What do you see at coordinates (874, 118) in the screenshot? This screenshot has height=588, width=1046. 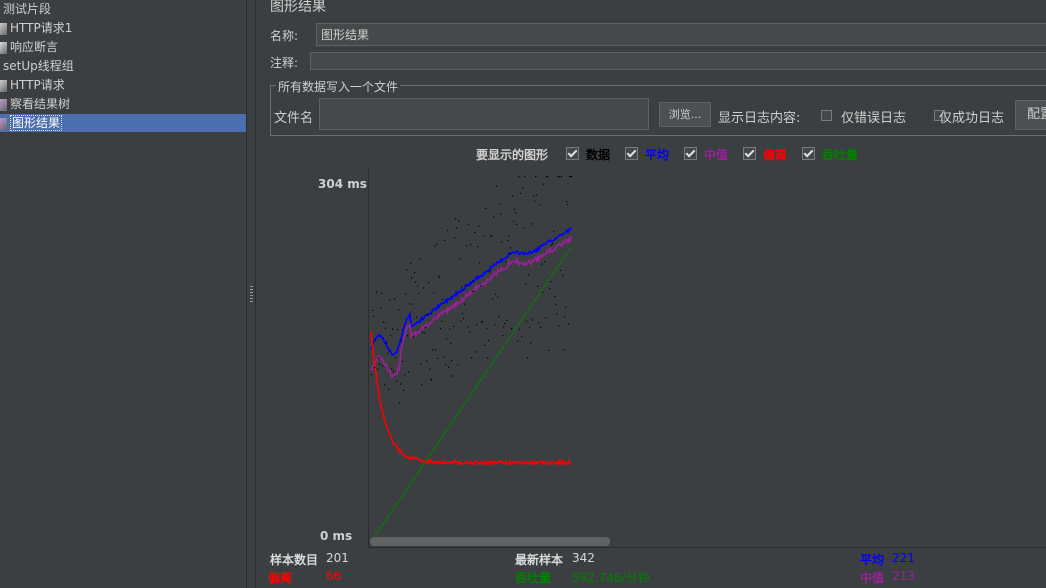 I see `errors-only-label: 仅错误日志` at bounding box center [874, 118].